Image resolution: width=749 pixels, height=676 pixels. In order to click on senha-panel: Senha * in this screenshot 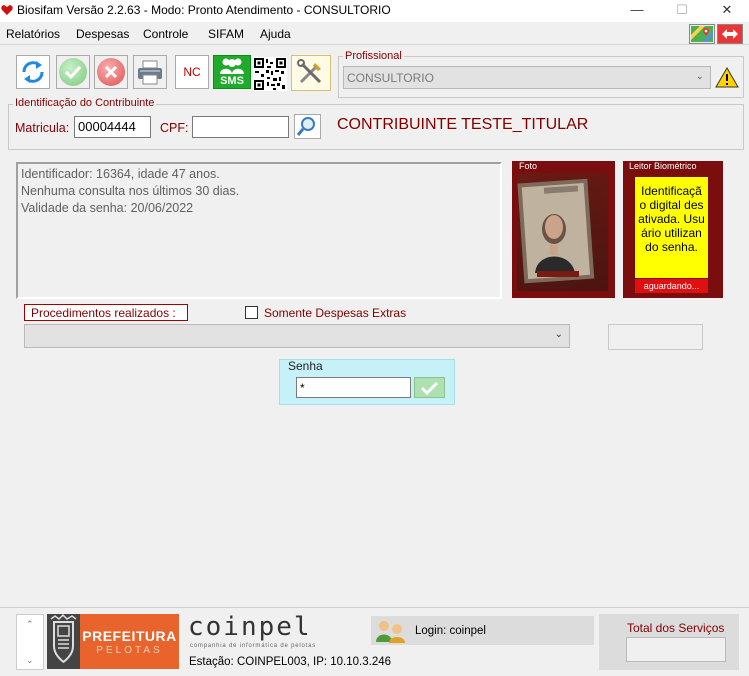, I will do `click(367, 382)`.